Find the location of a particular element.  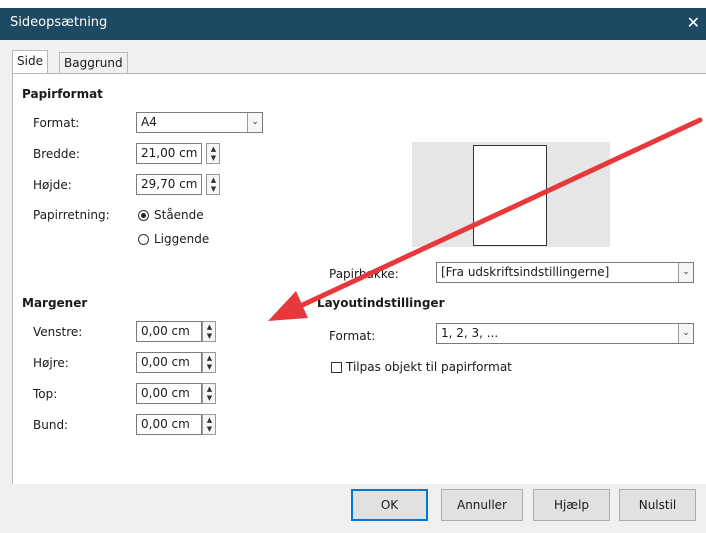

paper-tray-select: [Fra udskriftsindstillingerne] ⌄ is located at coordinates (565, 272).